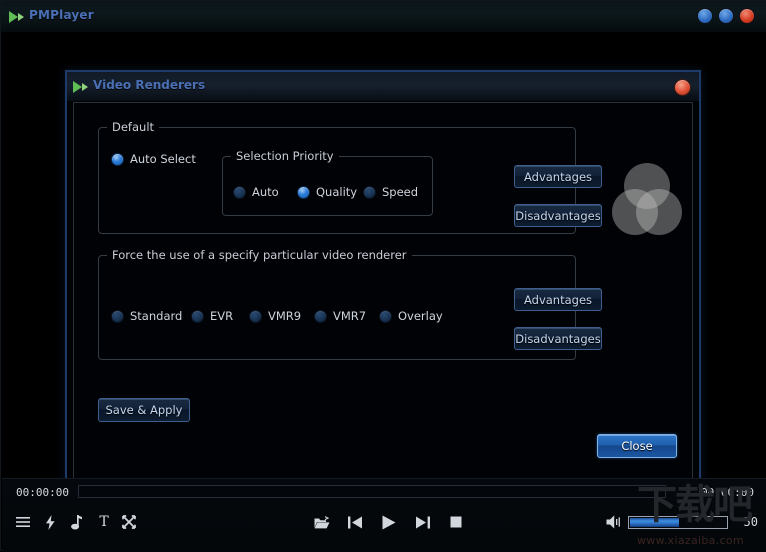 This screenshot has width=766, height=552. What do you see at coordinates (372, 491) in the screenshot?
I see `seek-bar` at bounding box center [372, 491].